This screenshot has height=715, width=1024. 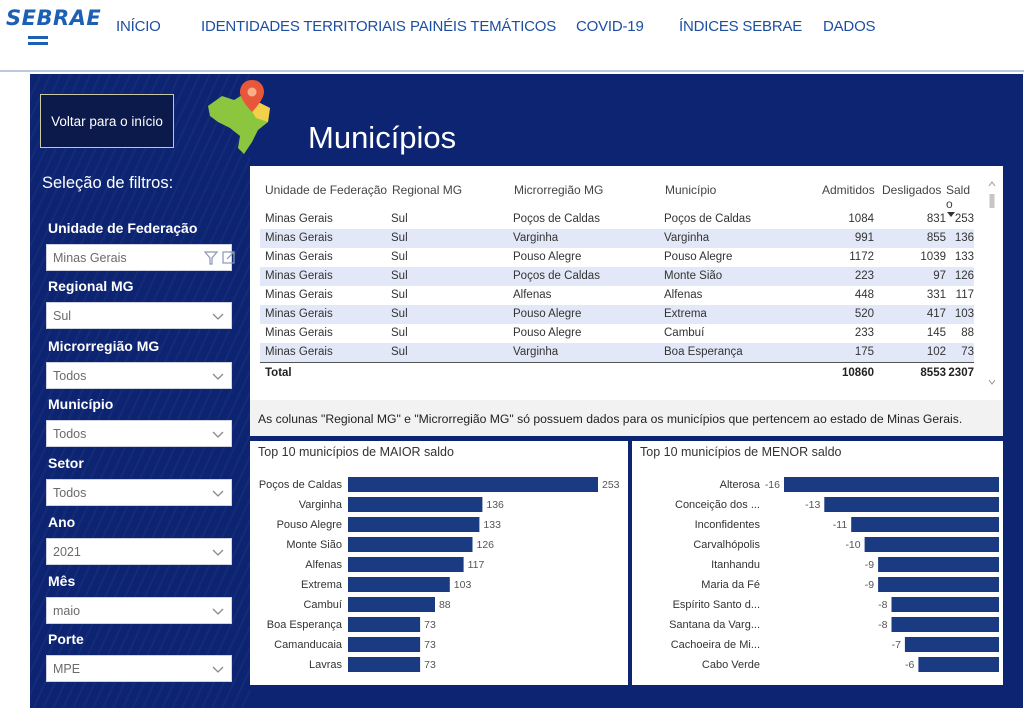 I want to click on total-admitidos: 10860, so click(x=858, y=373).